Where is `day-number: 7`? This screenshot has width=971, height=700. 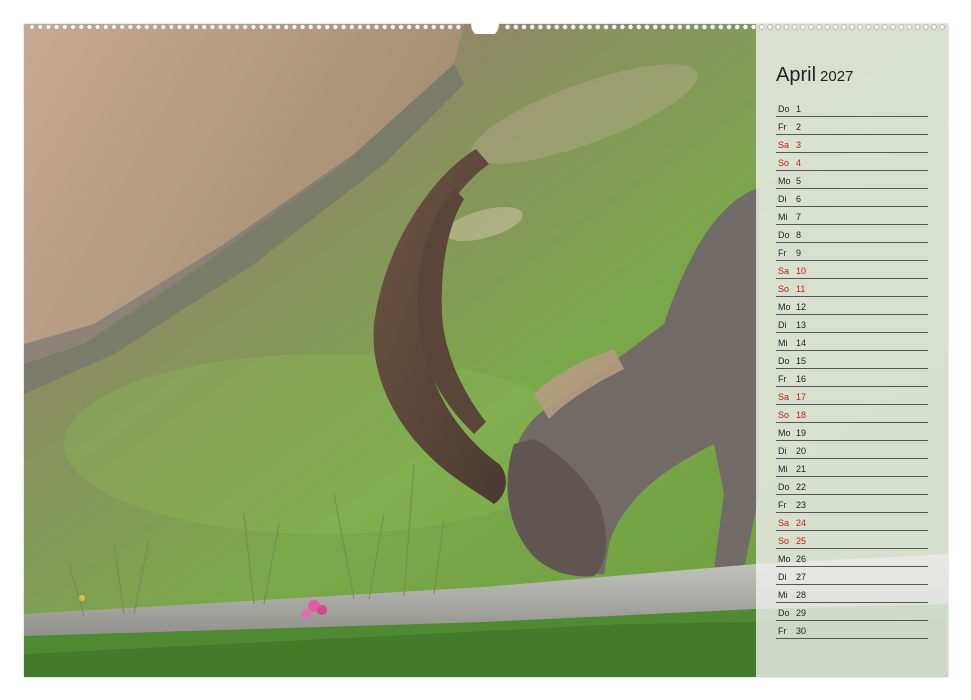 day-number: 7 is located at coordinates (799, 217).